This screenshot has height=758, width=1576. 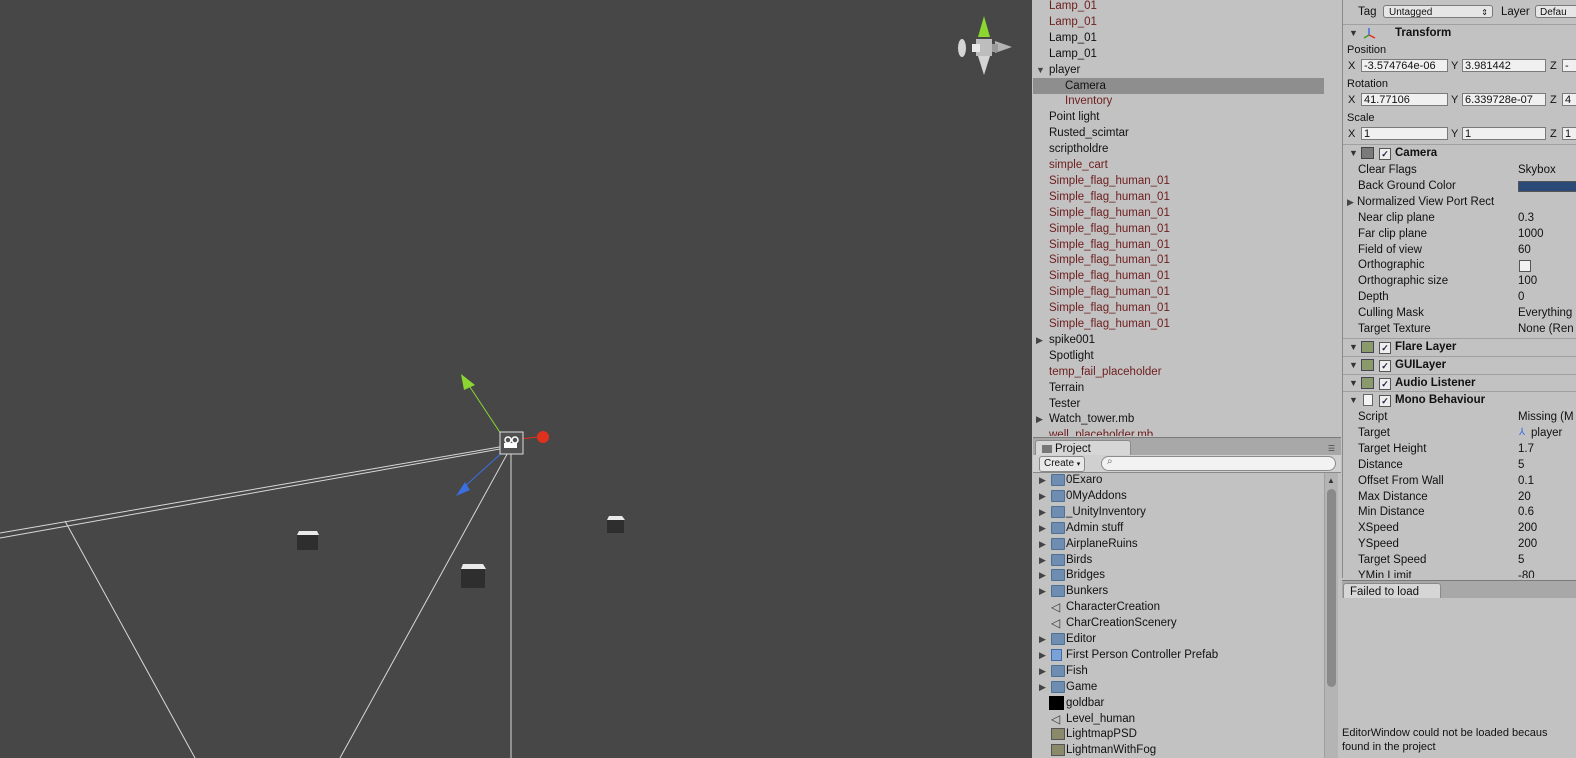 What do you see at coordinates (1569, 99) in the screenshot?
I see `rotation-z-field: 4` at bounding box center [1569, 99].